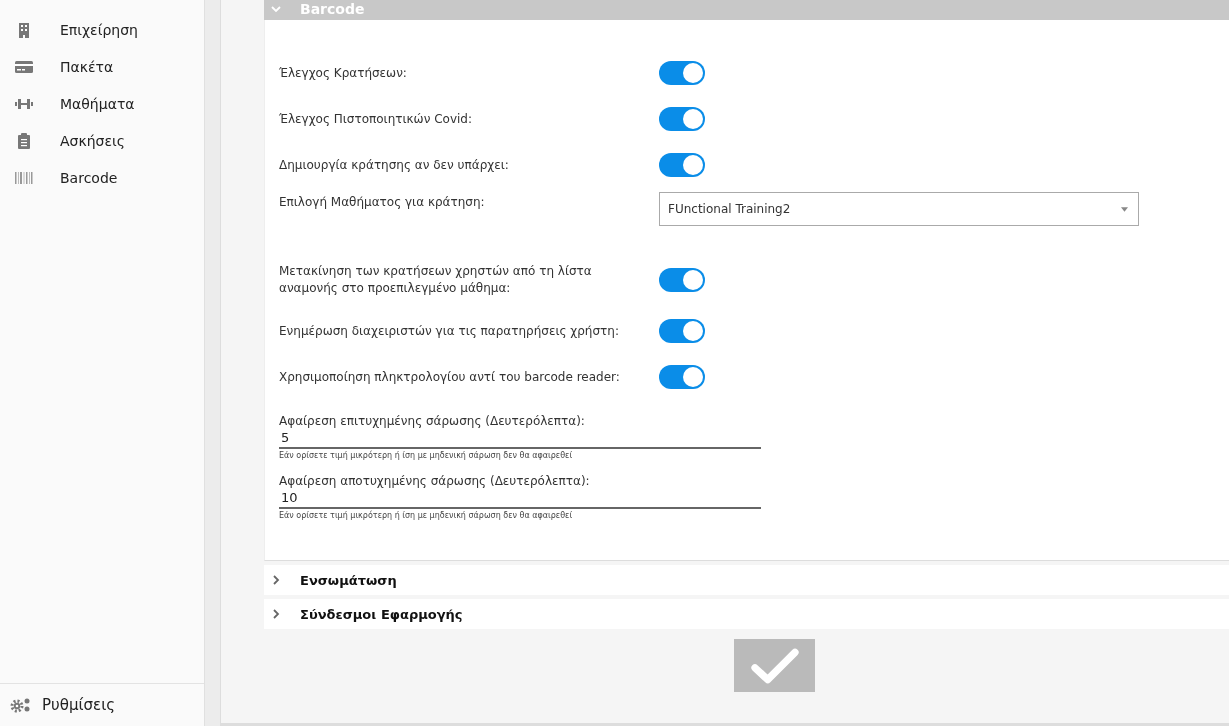 This screenshot has height=726, width=1229. What do you see at coordinates (899, 209) in the screenshot?
I see `course-dropdown: FUnctional Training2` at bounding box center [899, 209].